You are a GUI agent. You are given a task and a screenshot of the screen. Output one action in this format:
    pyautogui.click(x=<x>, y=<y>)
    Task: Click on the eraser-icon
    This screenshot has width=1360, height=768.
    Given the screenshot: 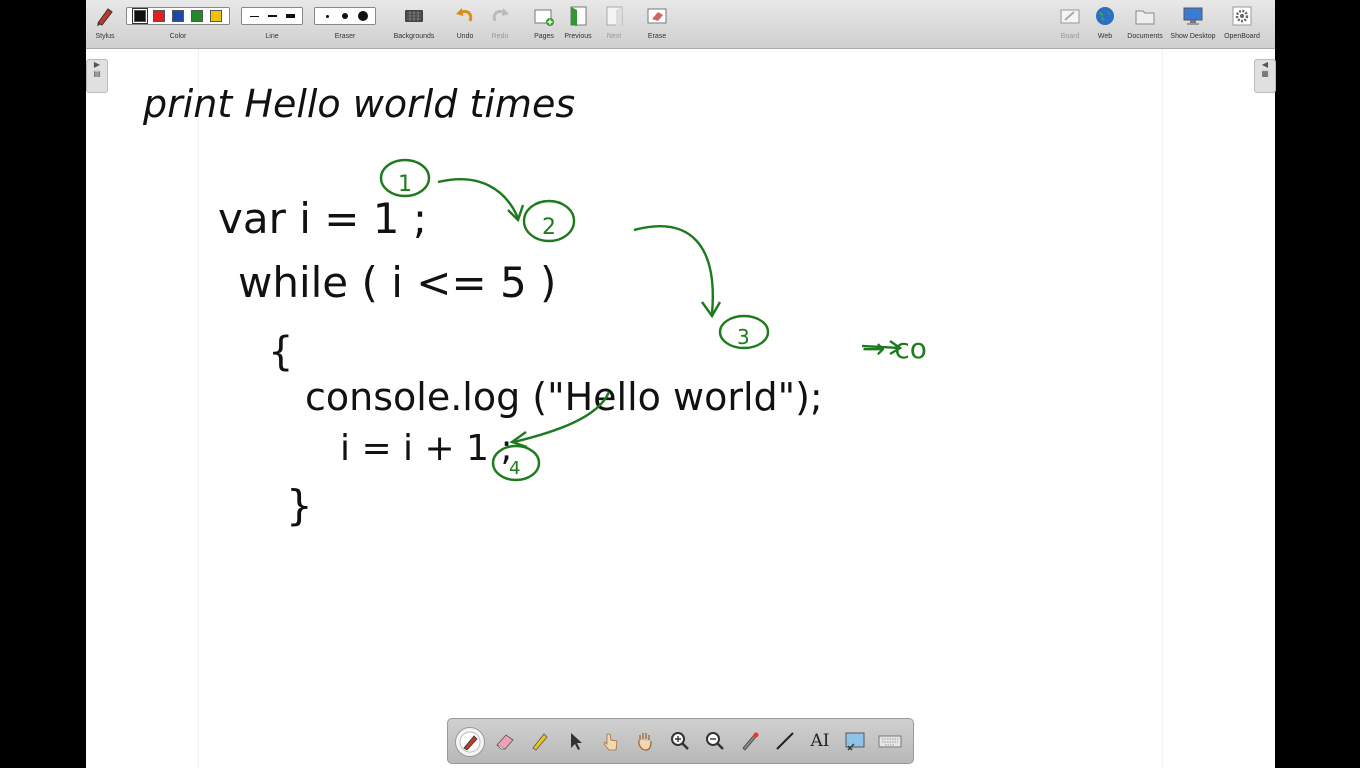 What is the action you would take?
    pyautogui.click(x=505, y=742)
    